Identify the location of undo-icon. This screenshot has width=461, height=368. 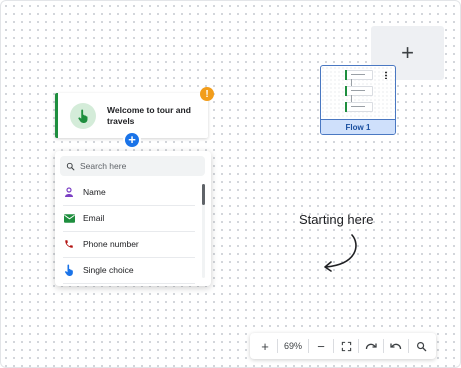
(396, 346).